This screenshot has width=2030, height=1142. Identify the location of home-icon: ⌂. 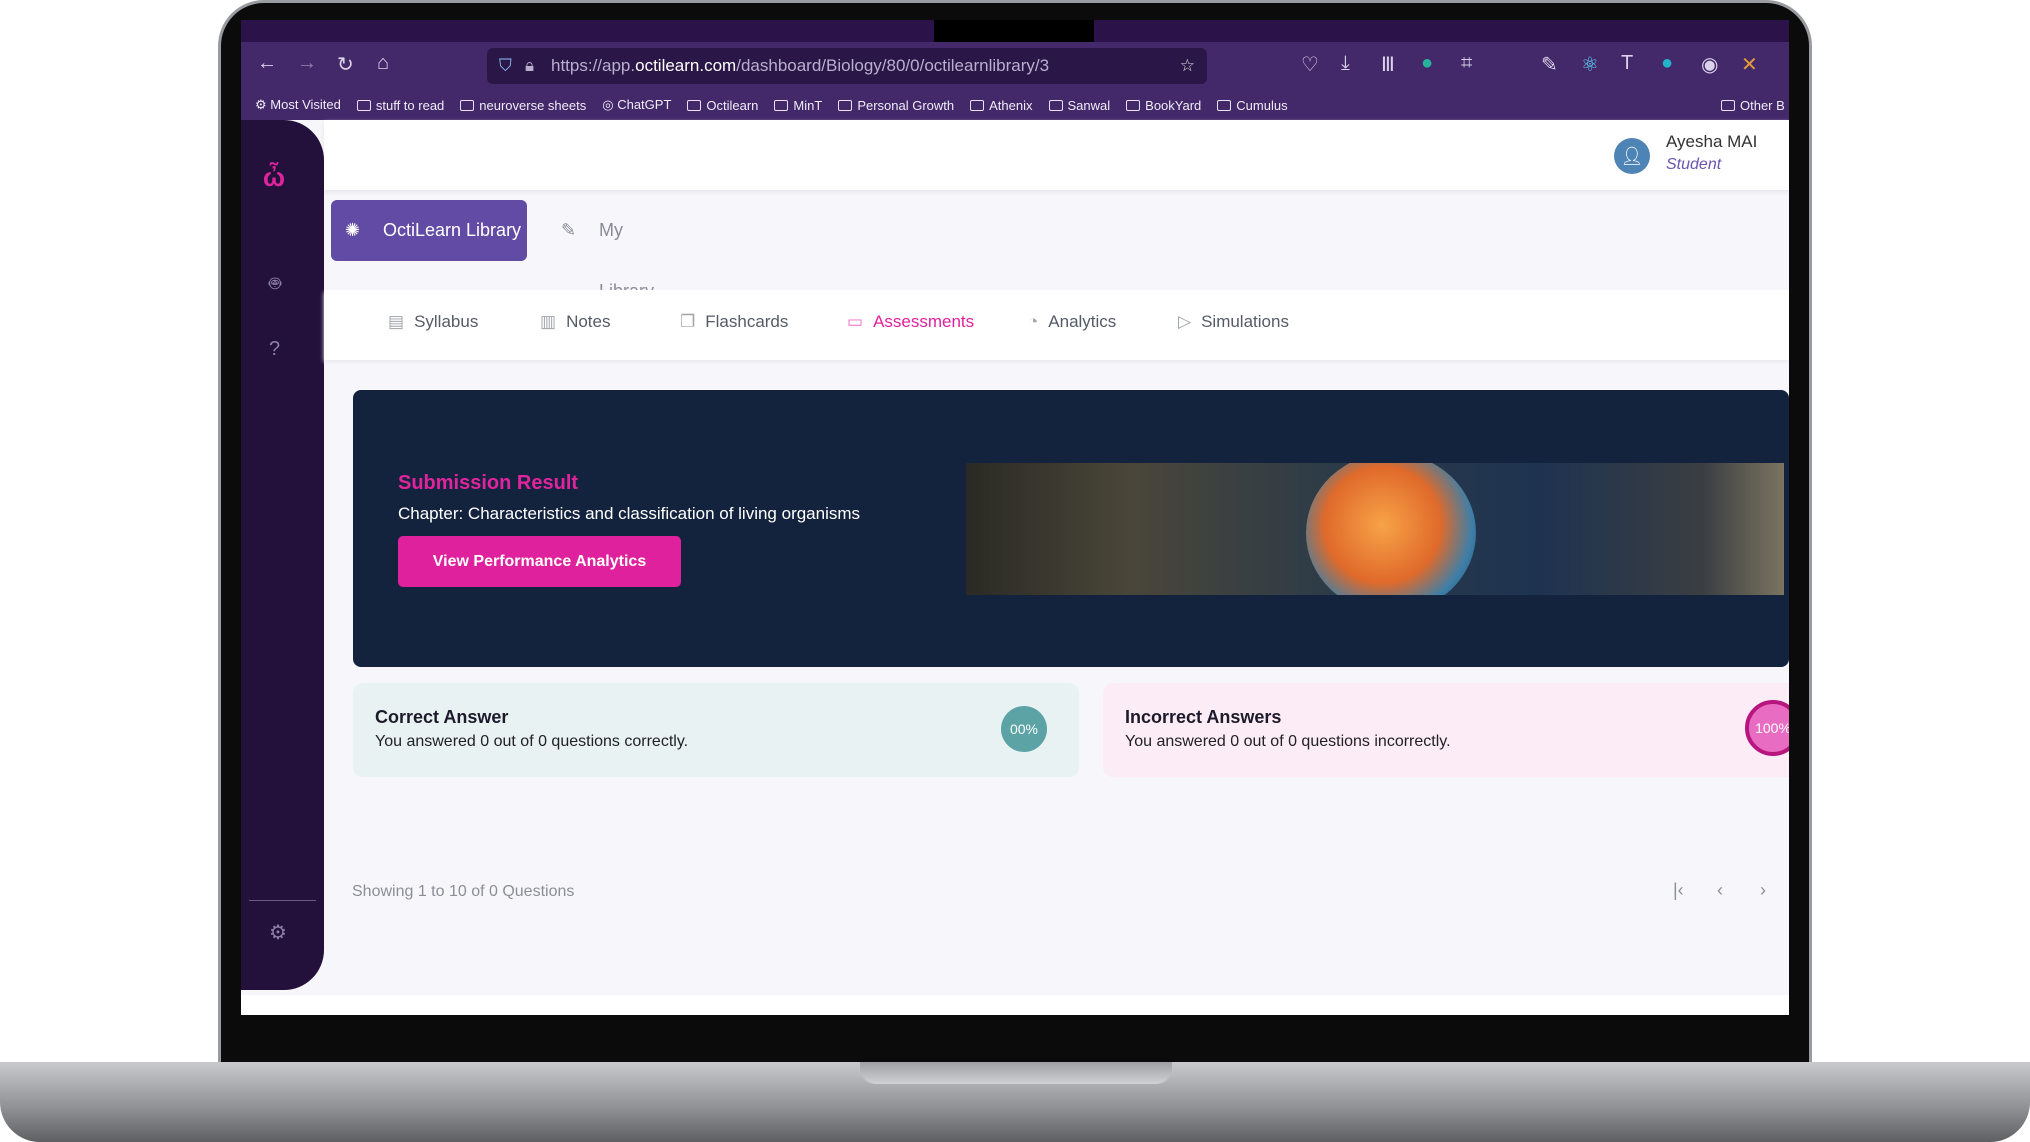
(383, 63).